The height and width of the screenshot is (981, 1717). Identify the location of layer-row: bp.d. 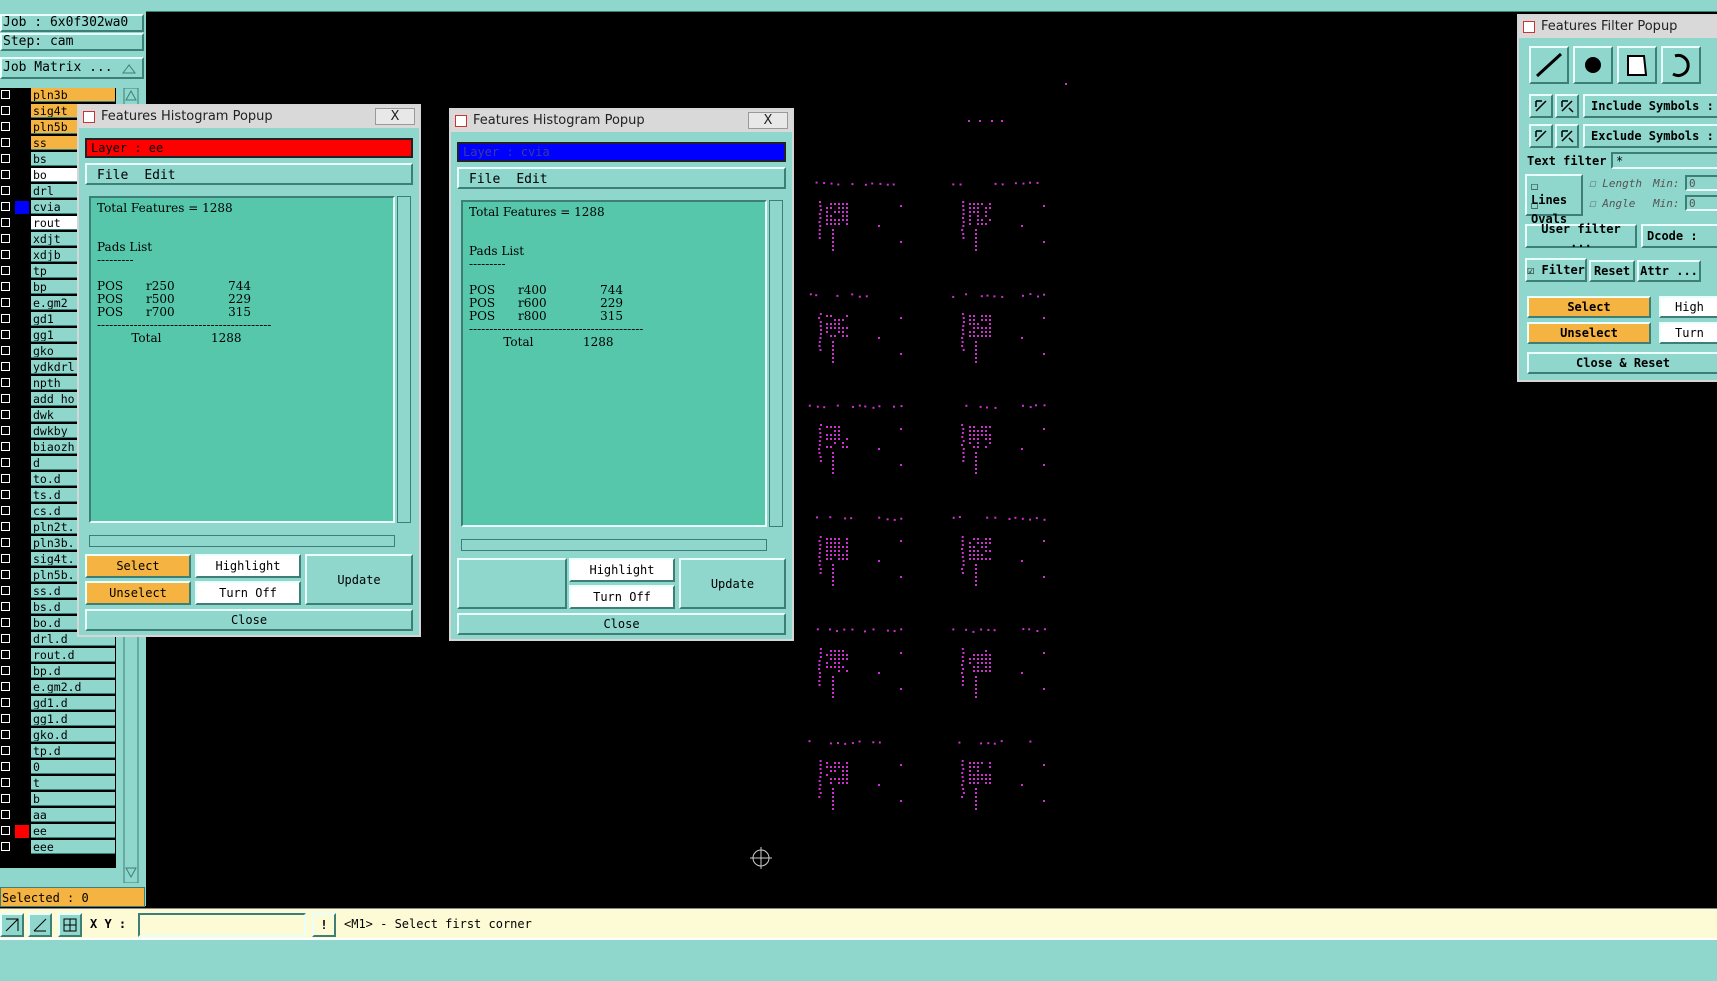
(58, 671).